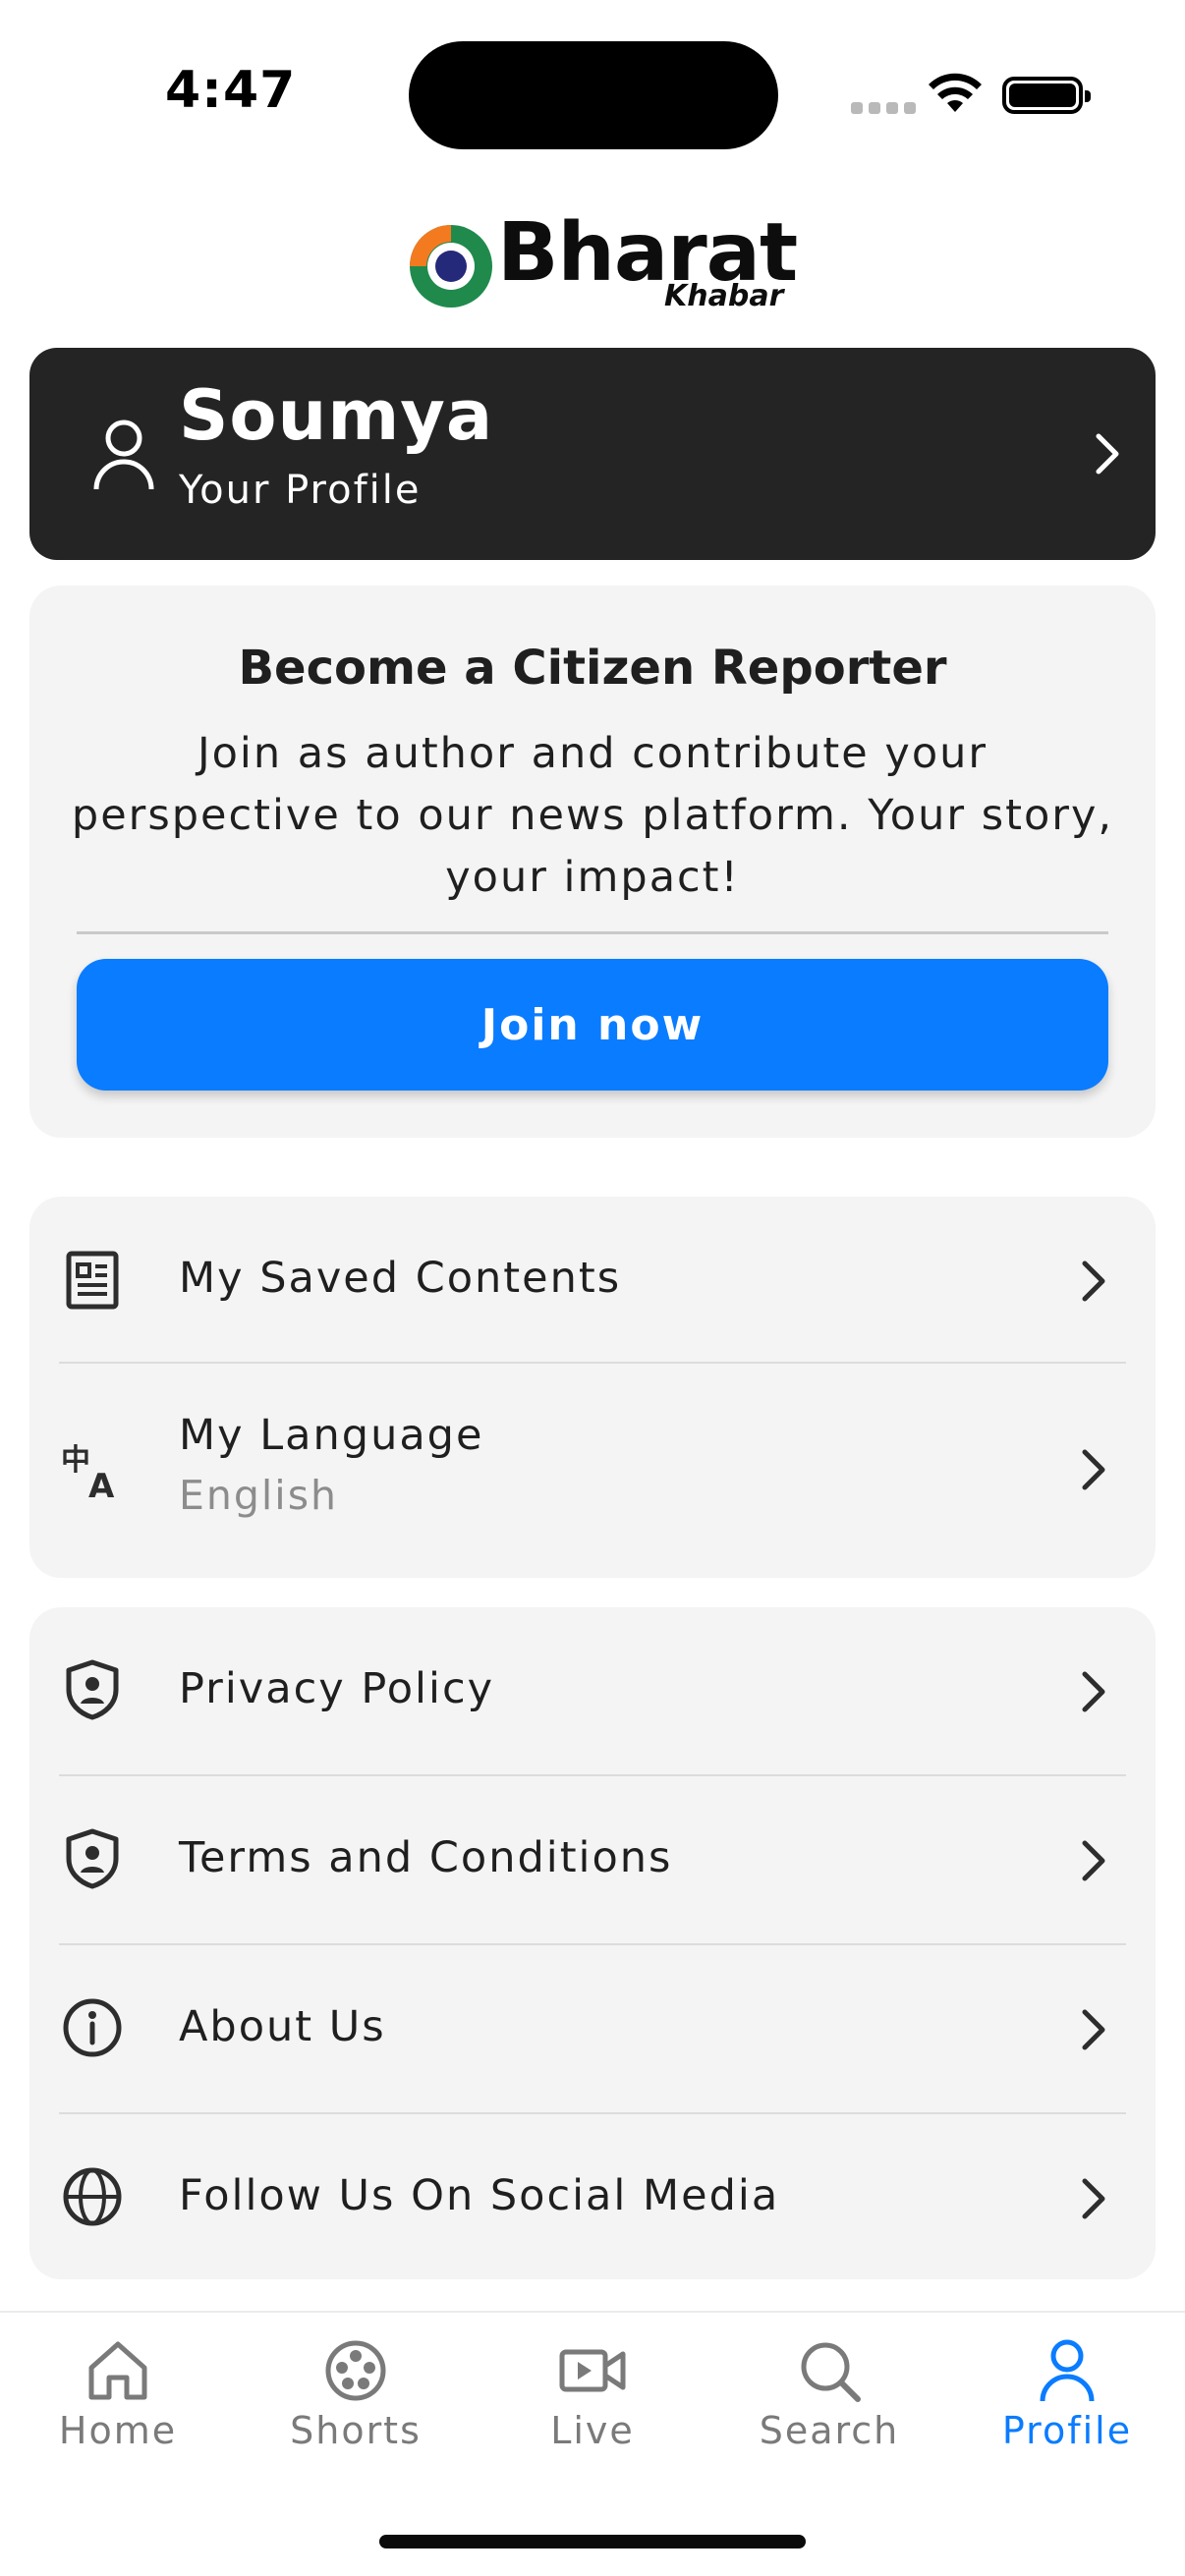  Describe the element at coordinates (356, 2430) in the screenshot. I see `nav-label: Shorts` at that location.